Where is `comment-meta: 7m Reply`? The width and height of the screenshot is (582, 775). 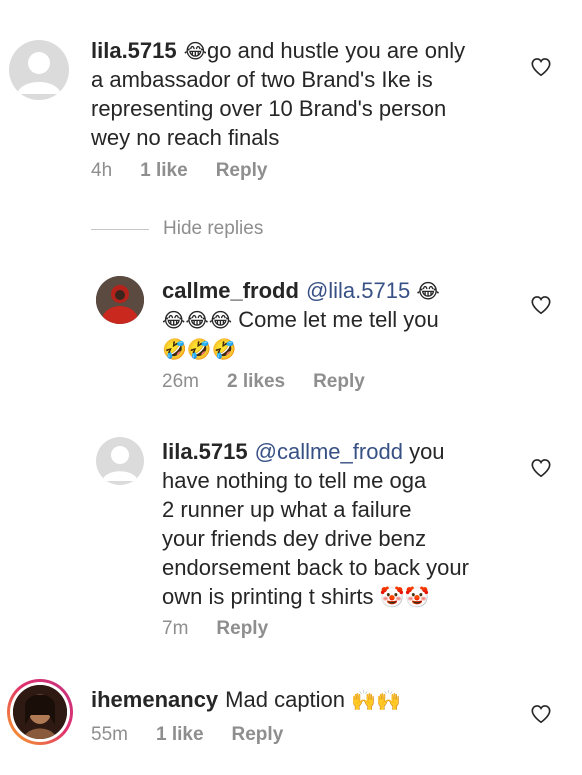
comment-meta: 7m Reply is located at coordinates (229, 629).